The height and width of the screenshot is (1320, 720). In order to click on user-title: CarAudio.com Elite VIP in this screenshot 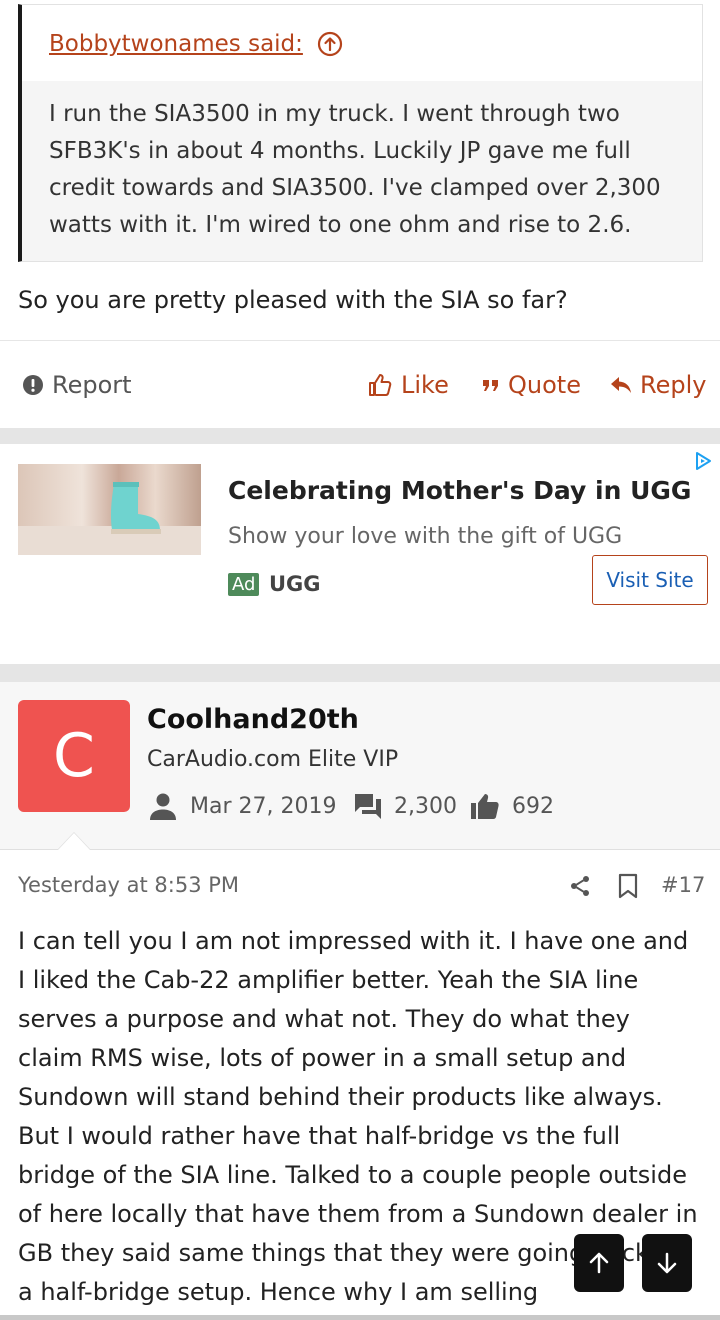, I will do `click(273, 759)`.